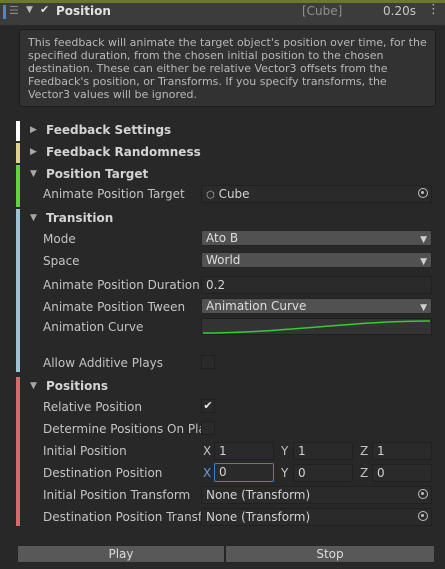 The width and height of the screenshot is (445, 569). I want to click on initial-position-transform-label: Initial Position Transform, so click(117, 495).